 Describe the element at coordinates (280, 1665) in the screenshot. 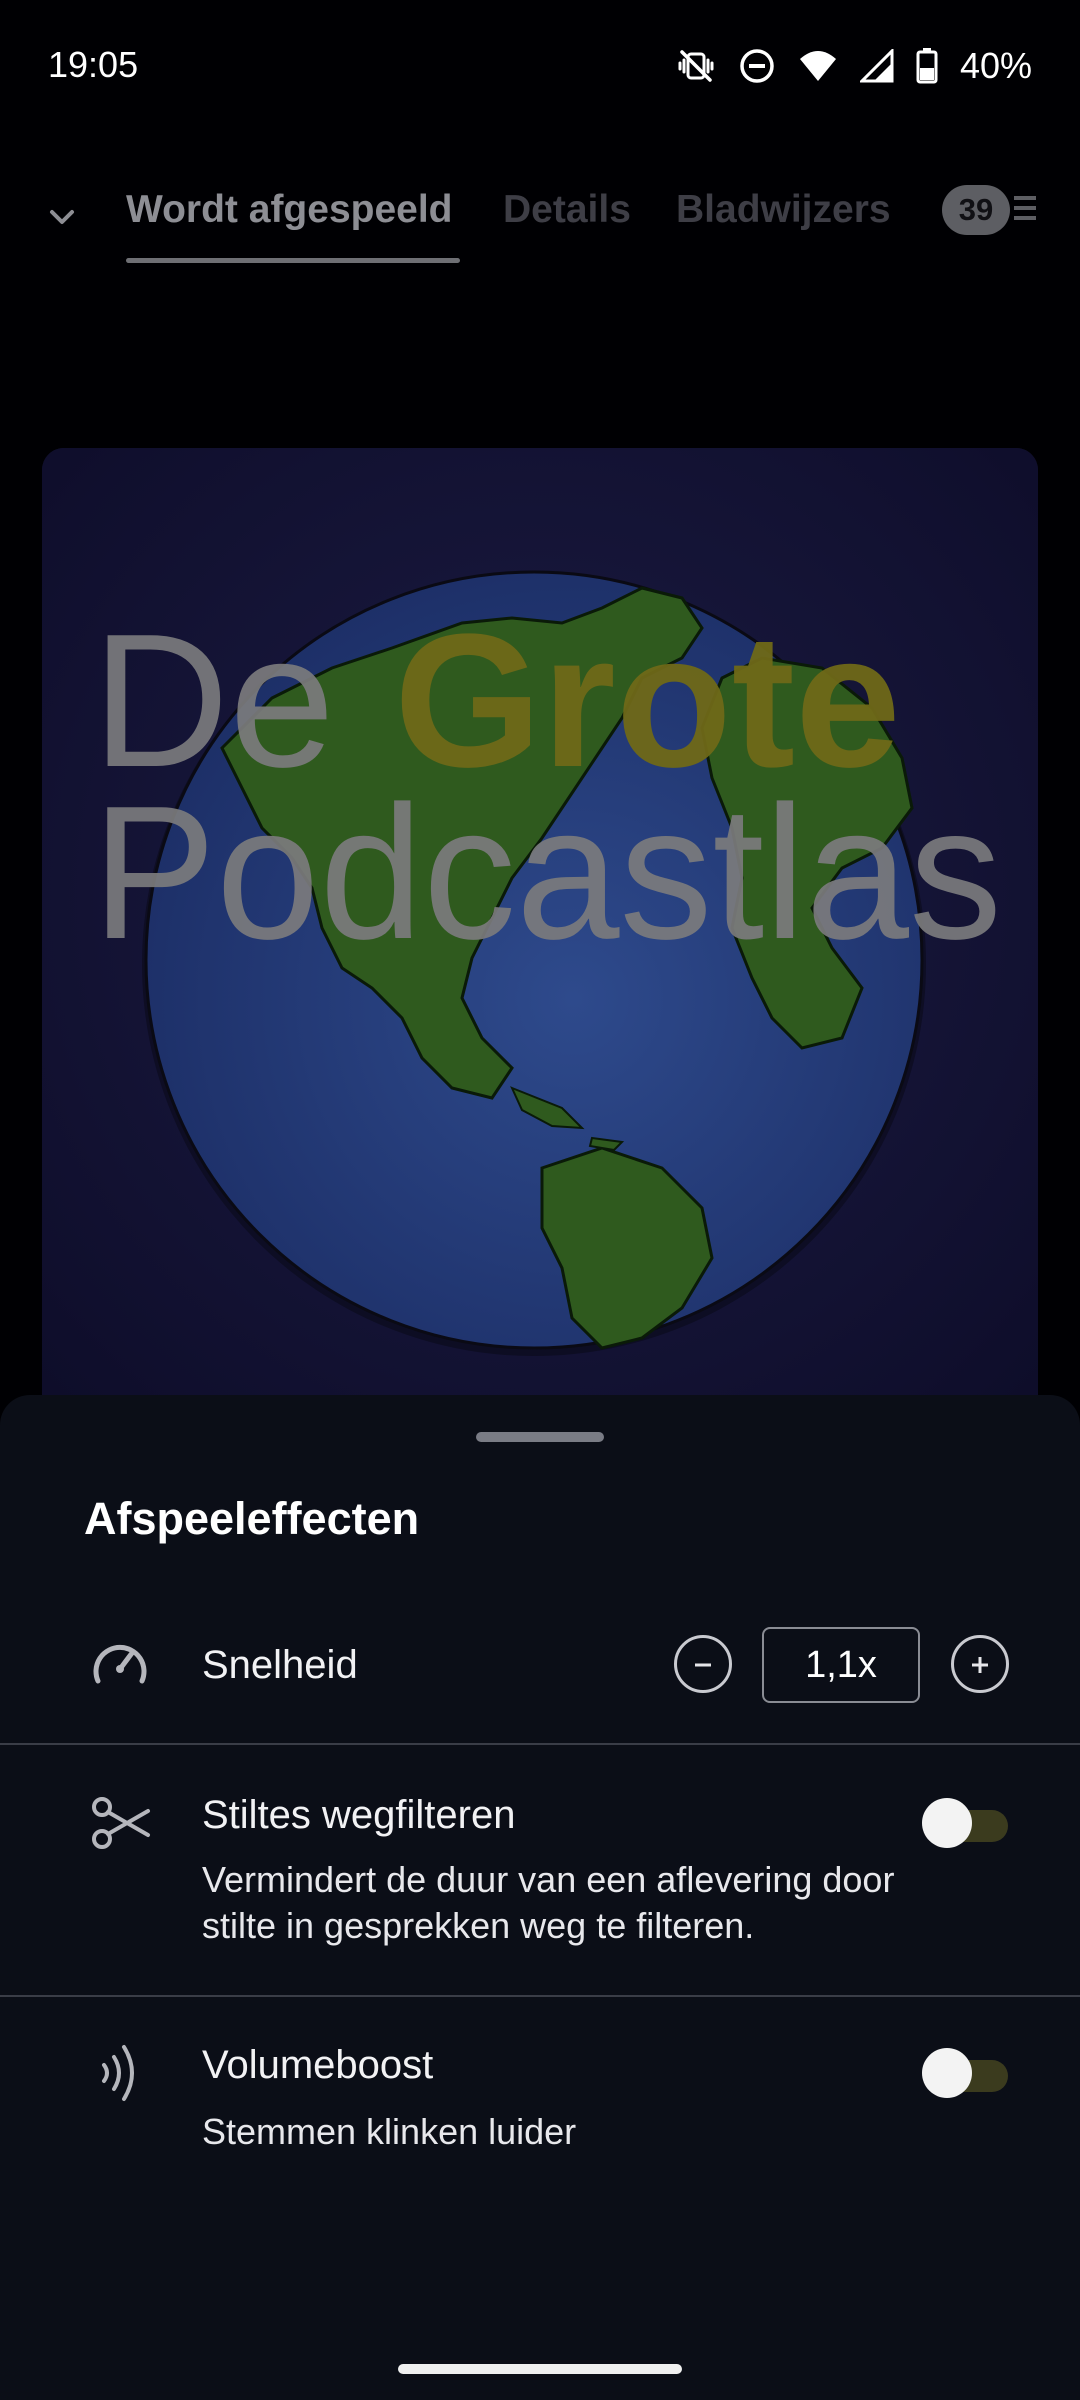

I see `speed-label: Snelheid` at that location.